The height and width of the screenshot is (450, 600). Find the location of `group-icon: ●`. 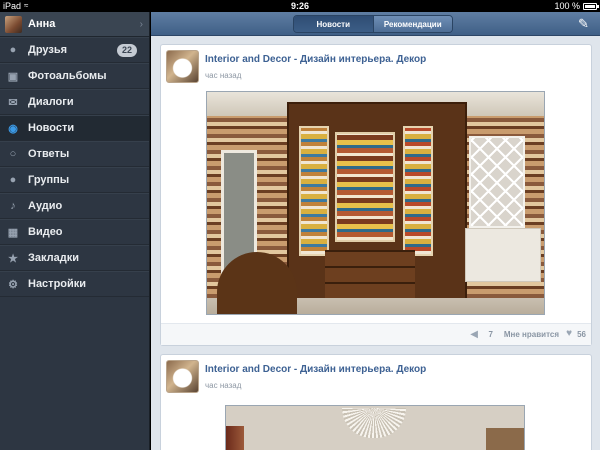

group-icon: ● is located at coordinates (13, 180).